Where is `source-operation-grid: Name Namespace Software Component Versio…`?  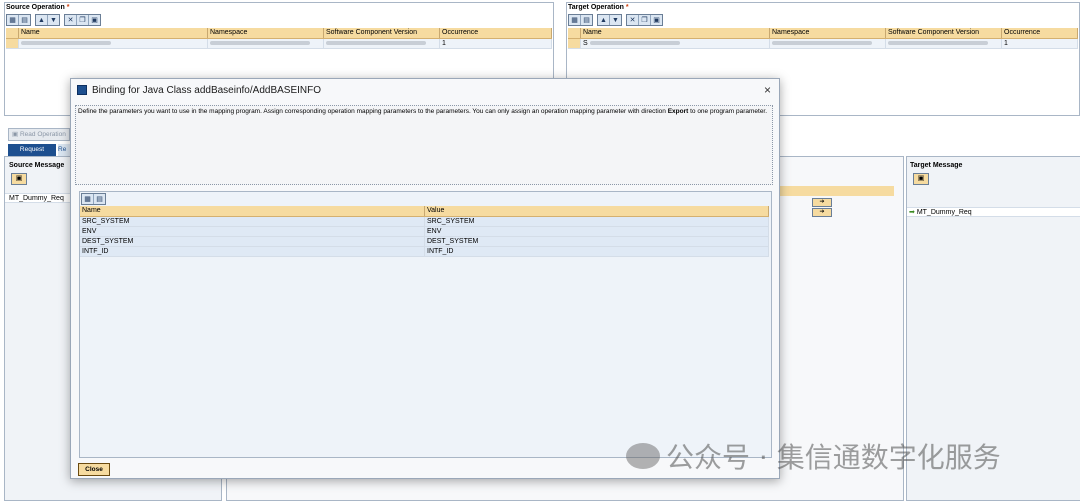
source-operation-grid: Name Namespace Software Component Versio… is located at coordinates (279, 38).